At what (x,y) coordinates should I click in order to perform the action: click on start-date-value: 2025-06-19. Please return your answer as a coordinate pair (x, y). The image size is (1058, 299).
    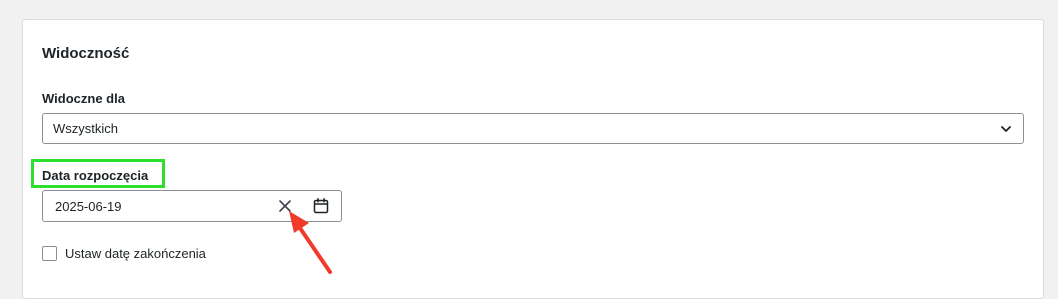
    Looking at the image, I should click on (88, 206).